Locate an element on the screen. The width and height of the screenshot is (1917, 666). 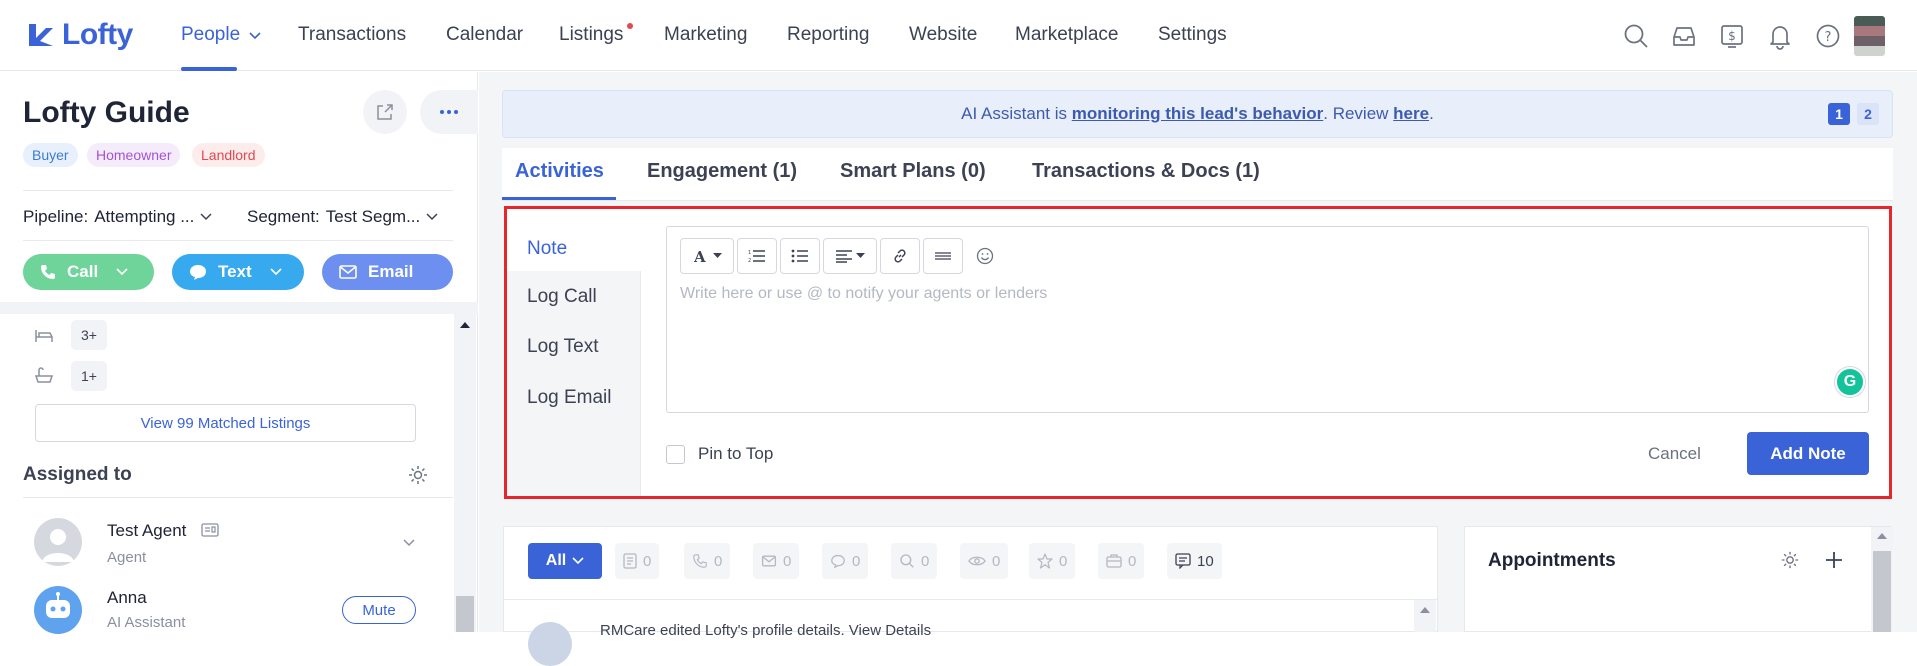
nav-calendar: Calendar is located at coordinates (484, 35).